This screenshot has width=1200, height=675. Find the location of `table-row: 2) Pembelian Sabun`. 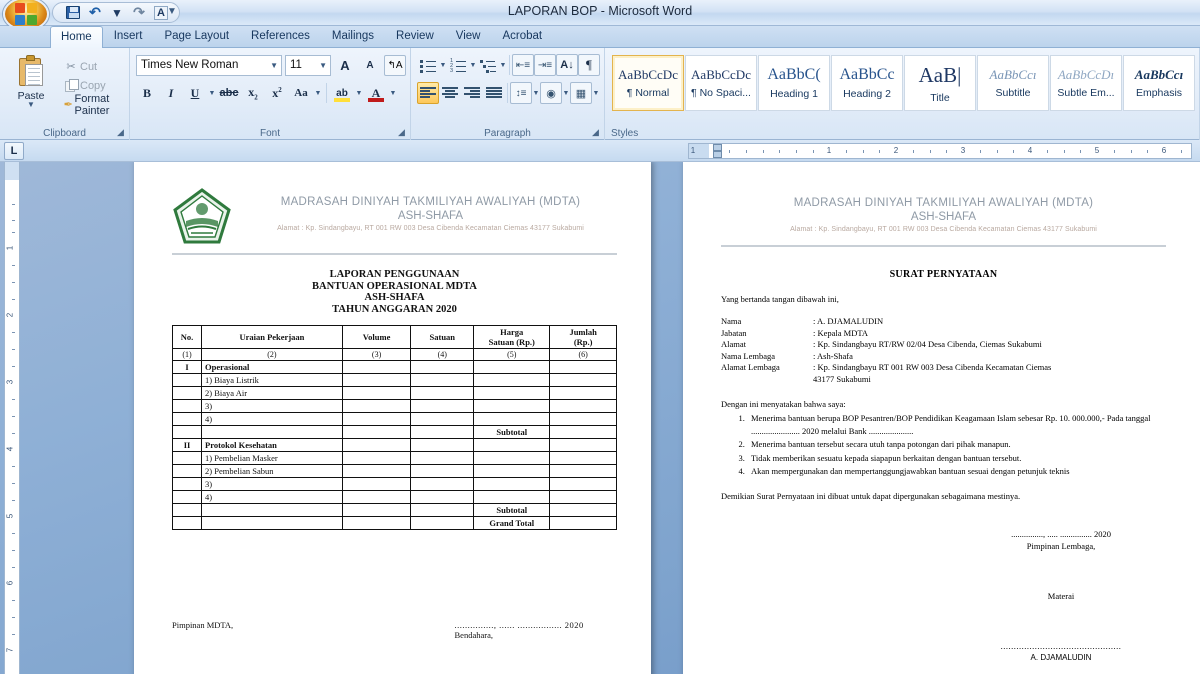

table-row: 2) Pembelian Sabun is located at coordinates (394, 471).